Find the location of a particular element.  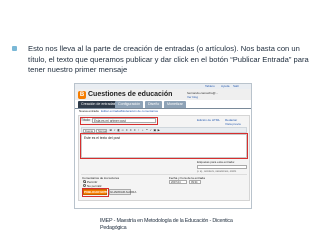

title-highlight-box is located at coordinates (119, 120).